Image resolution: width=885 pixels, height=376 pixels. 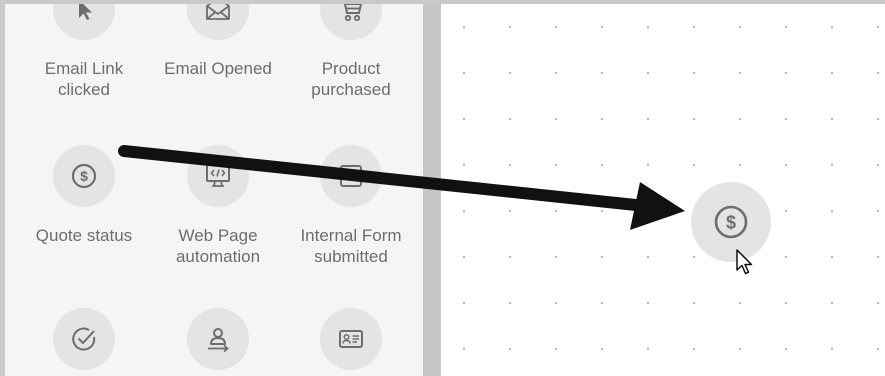 What do you see at coordinates (401, 187) in the screenshot?
I see `drag-arrow-icon` at bounding box center [401, 187].